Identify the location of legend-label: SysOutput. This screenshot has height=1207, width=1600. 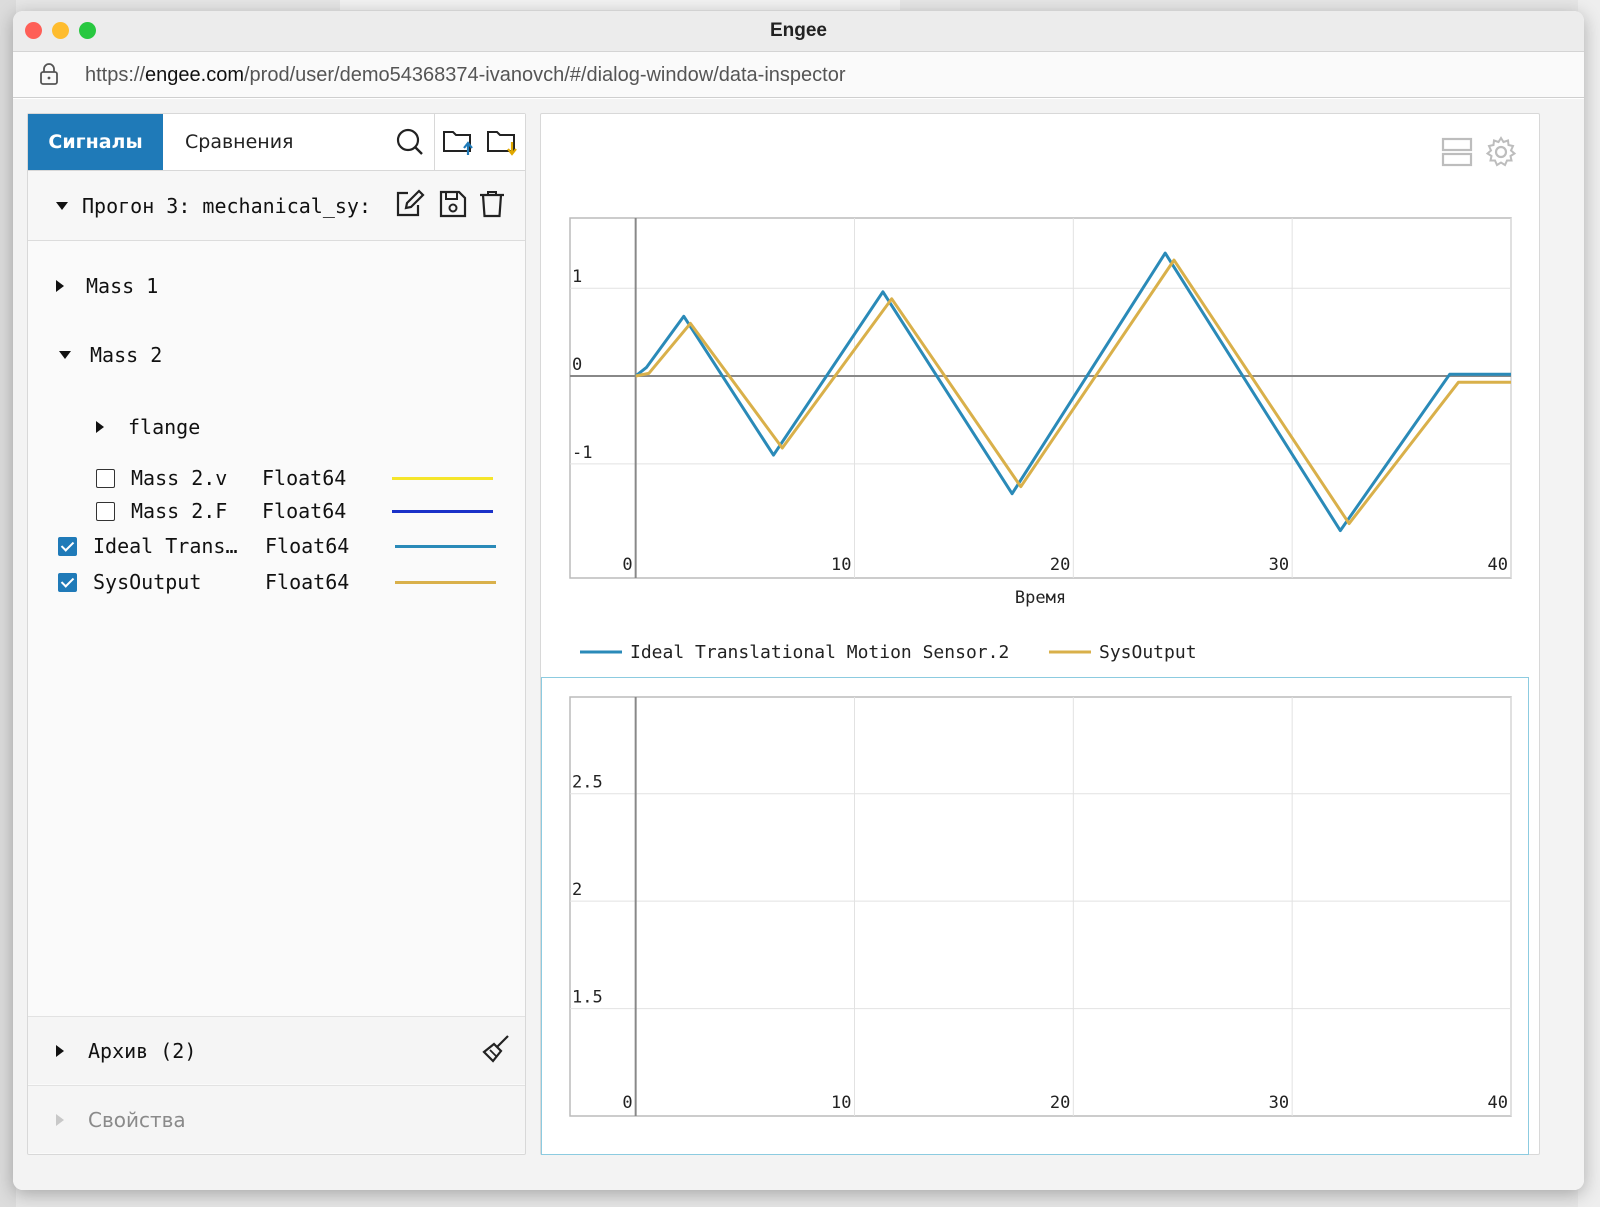
(1148, 652).